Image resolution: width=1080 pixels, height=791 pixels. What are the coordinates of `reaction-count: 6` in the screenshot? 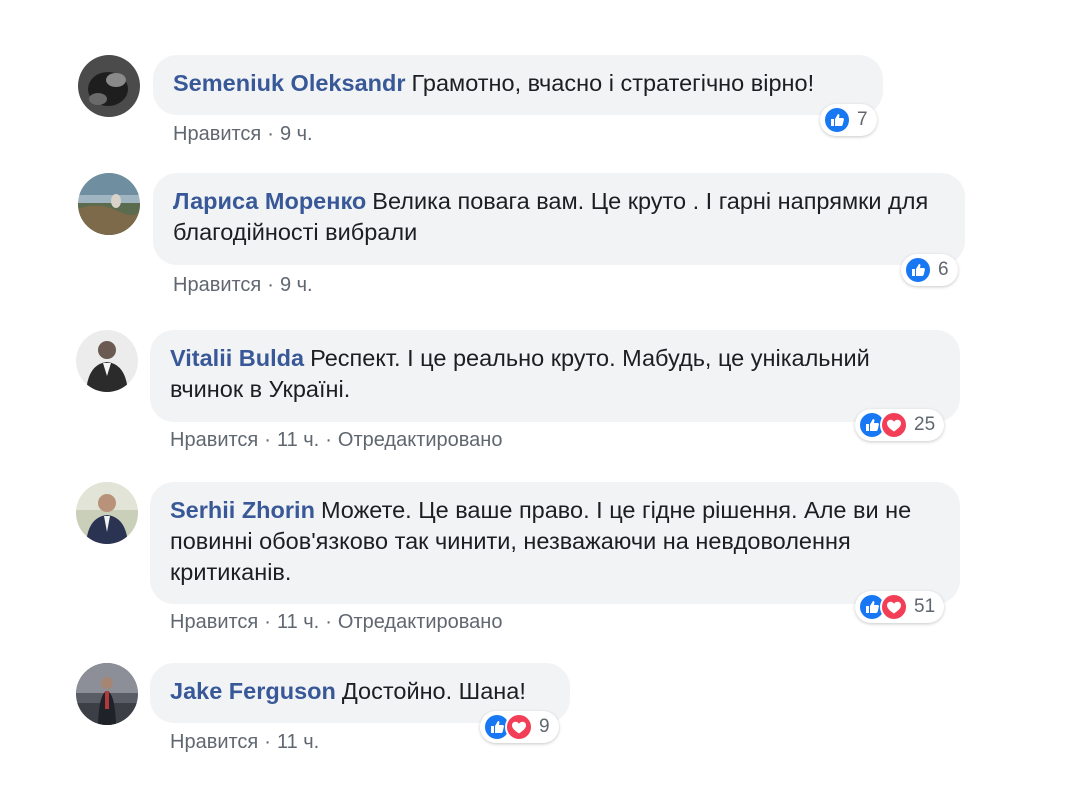 It's located at (943, 269).